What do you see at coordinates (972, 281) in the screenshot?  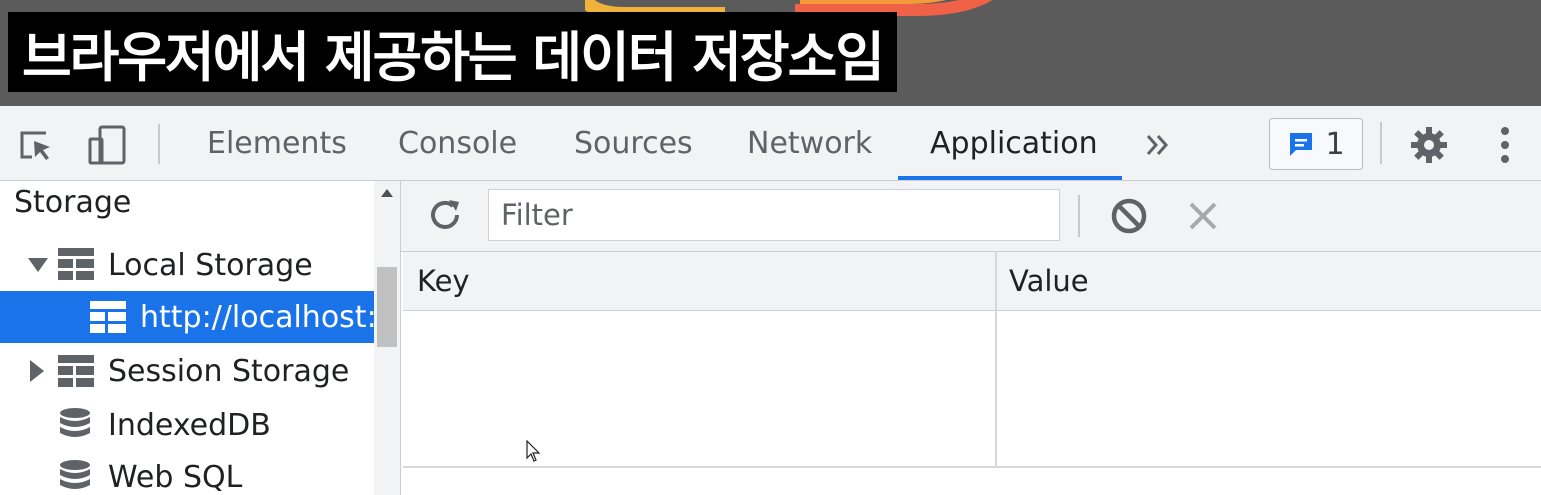 I see `table-header: Key Value` at bounding box center [972, 281].